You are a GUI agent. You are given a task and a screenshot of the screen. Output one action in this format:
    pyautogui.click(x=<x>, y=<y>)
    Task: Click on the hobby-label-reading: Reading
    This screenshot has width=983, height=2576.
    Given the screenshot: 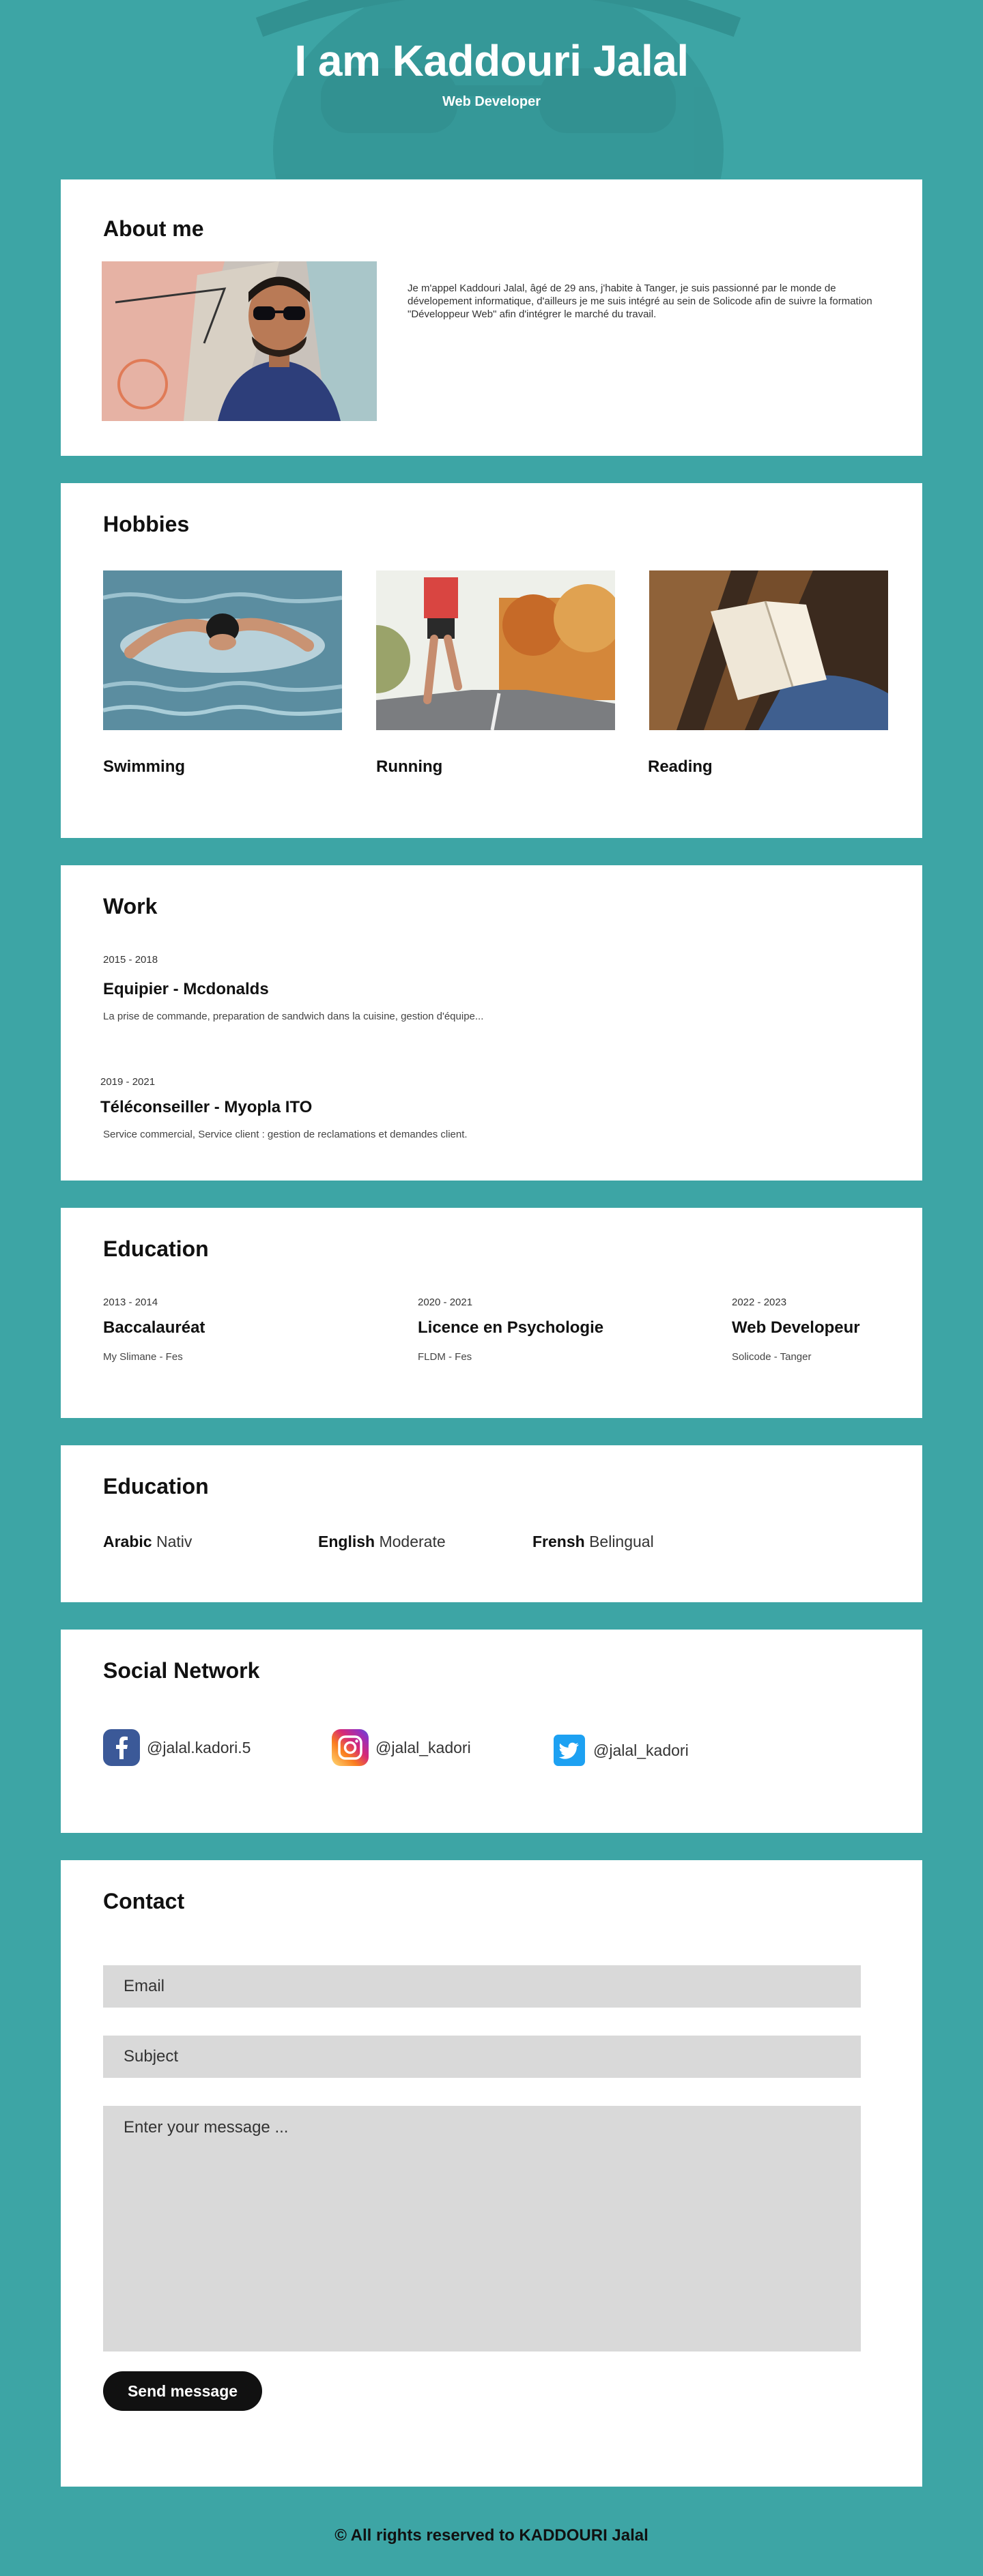 What is the action you would take?
    pyautogui.click(x=680, y=766)
    